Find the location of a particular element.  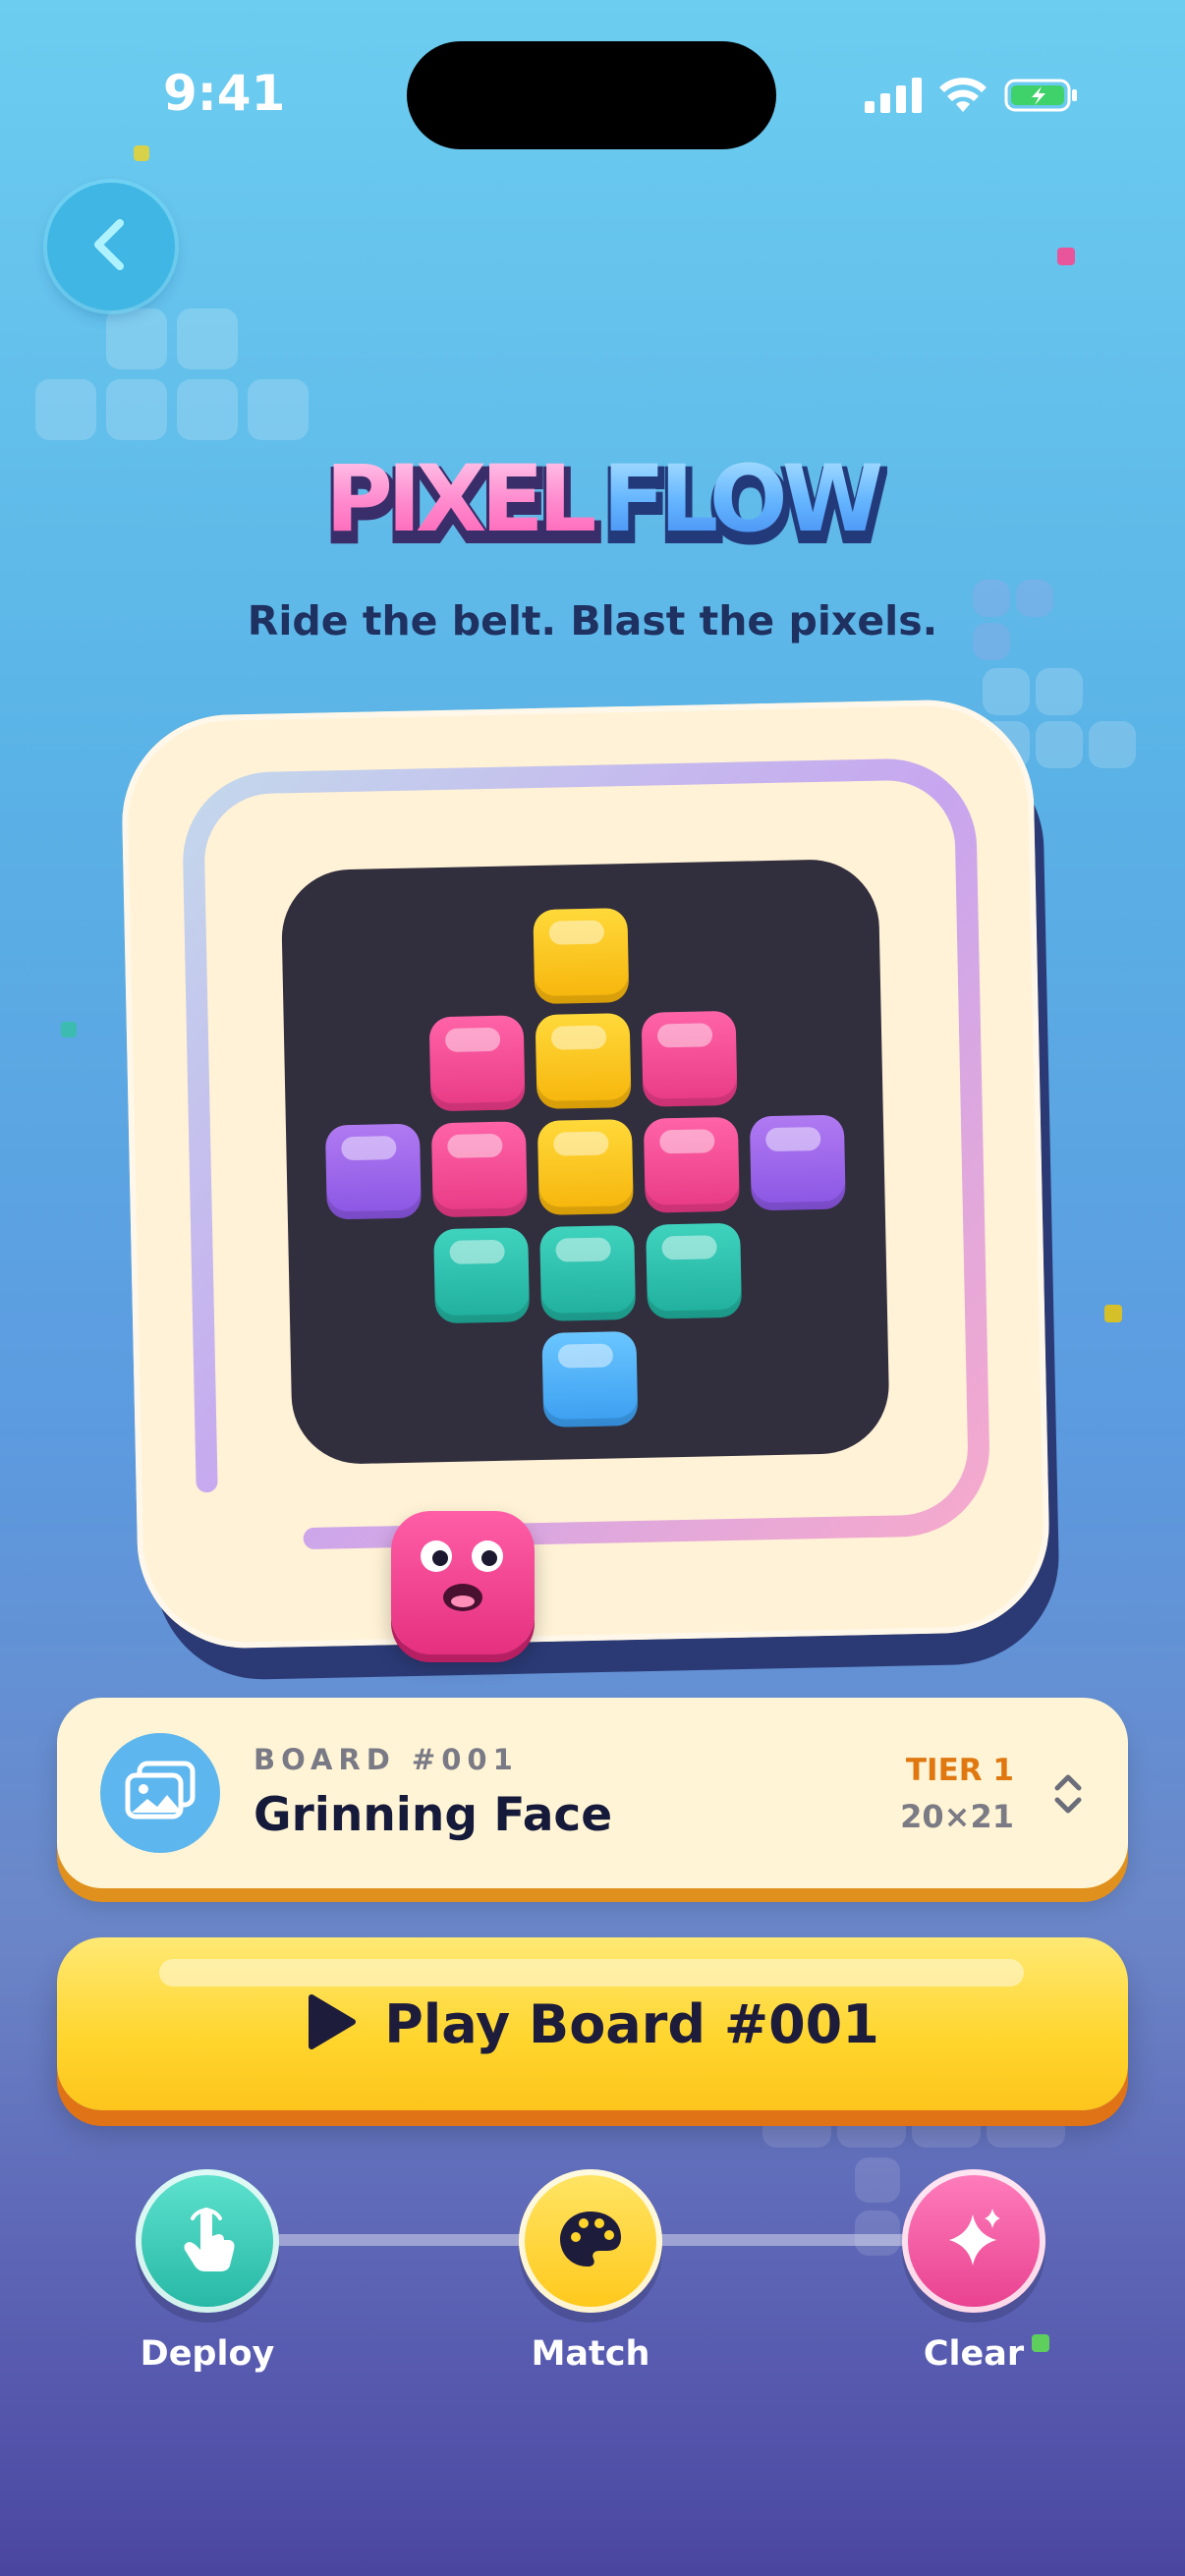

step-clear-label: Clear is located at coordinates (974, 2354).